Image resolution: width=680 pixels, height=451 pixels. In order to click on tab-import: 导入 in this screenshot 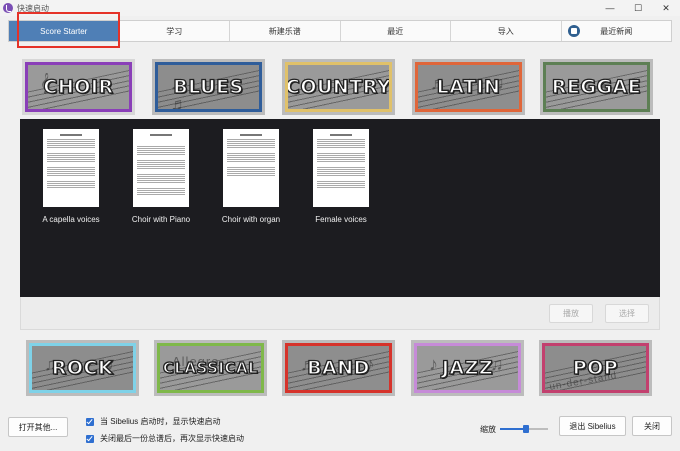, I will do `click(506, 31)`.